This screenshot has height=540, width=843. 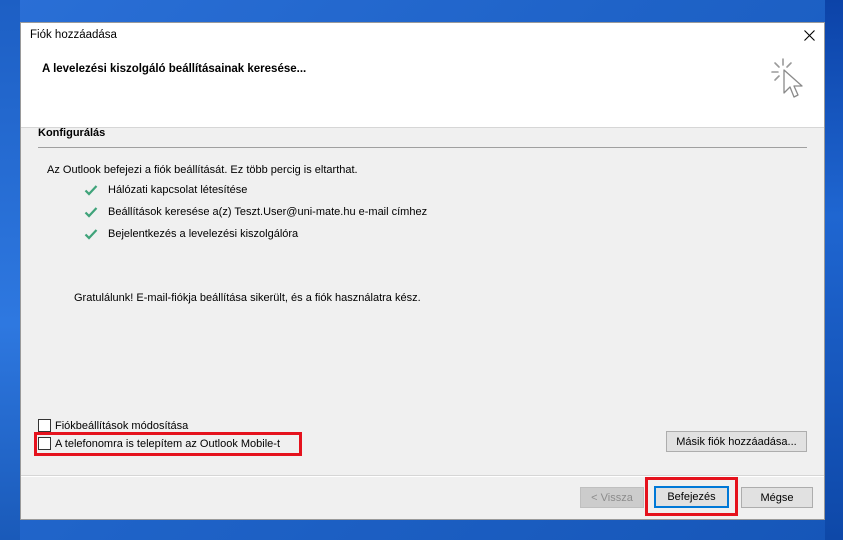 I want to click on window-title: Fiók hozzáadása, so click(x=73, y=35).